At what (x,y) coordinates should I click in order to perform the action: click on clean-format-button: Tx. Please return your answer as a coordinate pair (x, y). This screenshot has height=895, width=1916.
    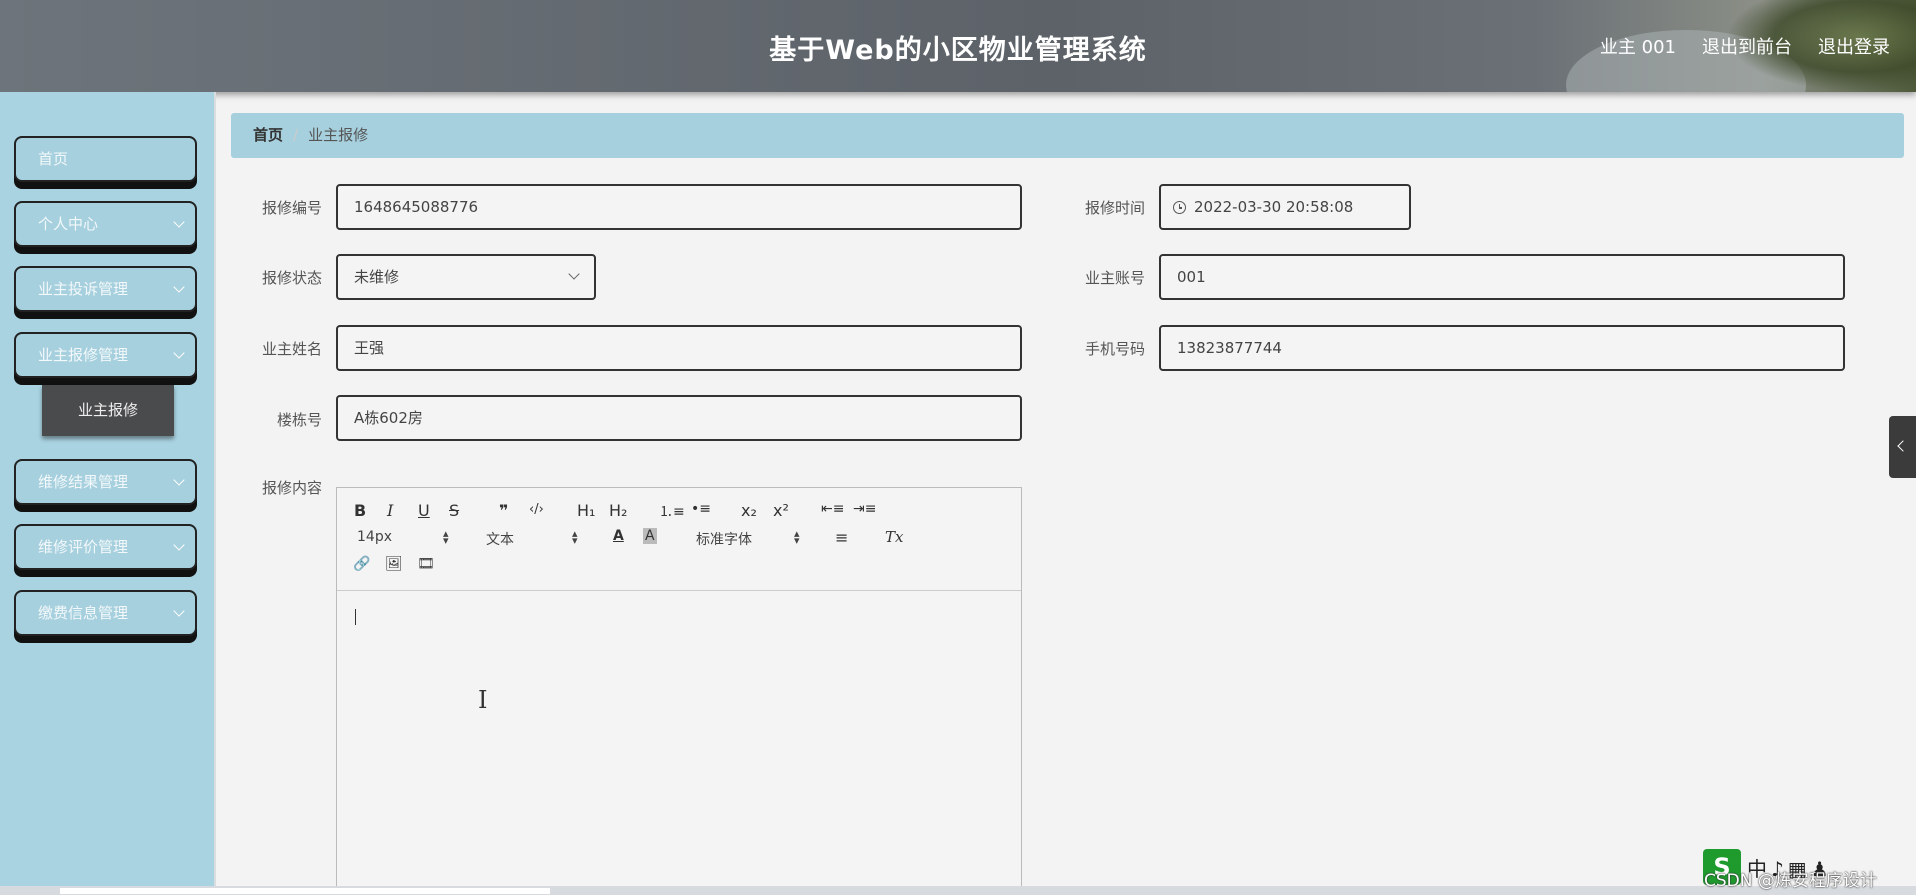
    Looking at the image, I should click on (894, 537).